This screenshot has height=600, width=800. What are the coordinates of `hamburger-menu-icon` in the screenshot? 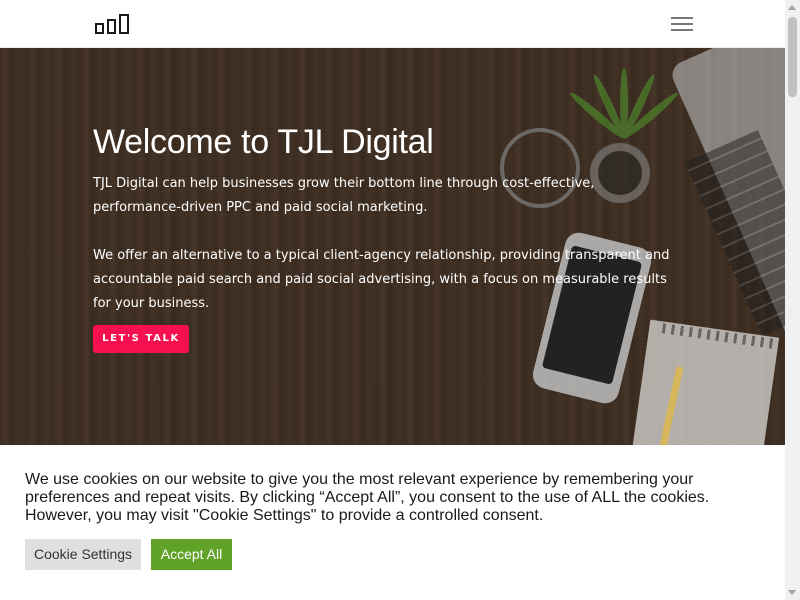 It's located at (682, 24).